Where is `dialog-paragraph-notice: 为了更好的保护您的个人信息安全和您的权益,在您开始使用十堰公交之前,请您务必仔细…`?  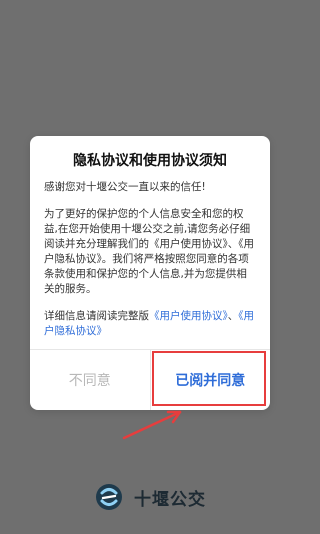
dialog-paragraph-notice: 为了更好的保护您的个人信息安全和您的权益,在您开始使用十堰公交之前,请您务必仔细… is located at coordinates (149, 251).